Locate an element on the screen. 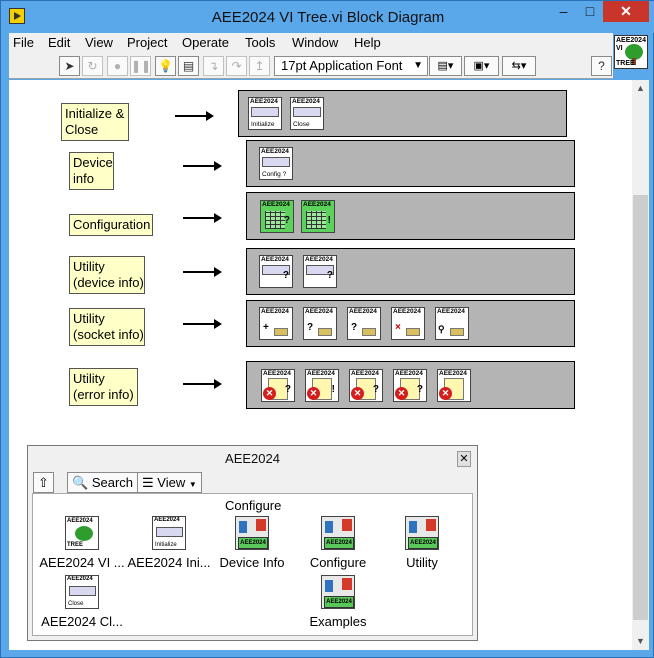 The height and width of the screenshot is (658, 654). palette-view-button: ☰ View ▼ is located at coordinates (169, 482).